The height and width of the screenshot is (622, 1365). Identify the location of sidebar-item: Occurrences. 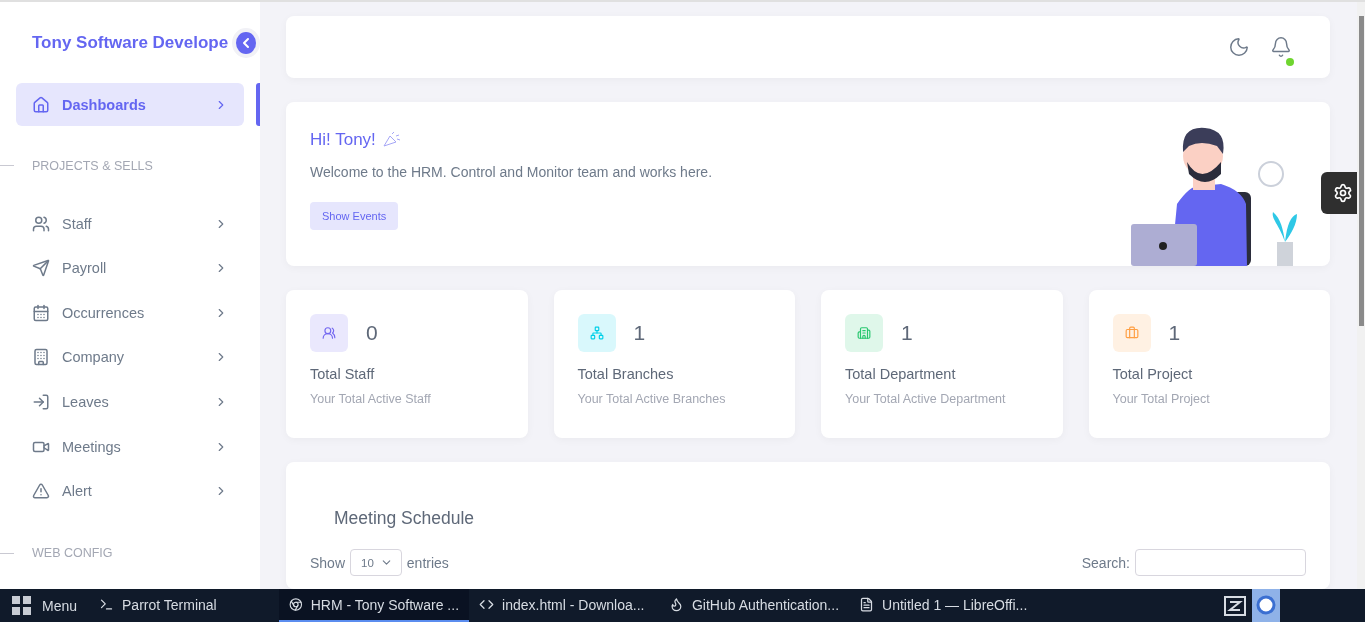
(130, 313).